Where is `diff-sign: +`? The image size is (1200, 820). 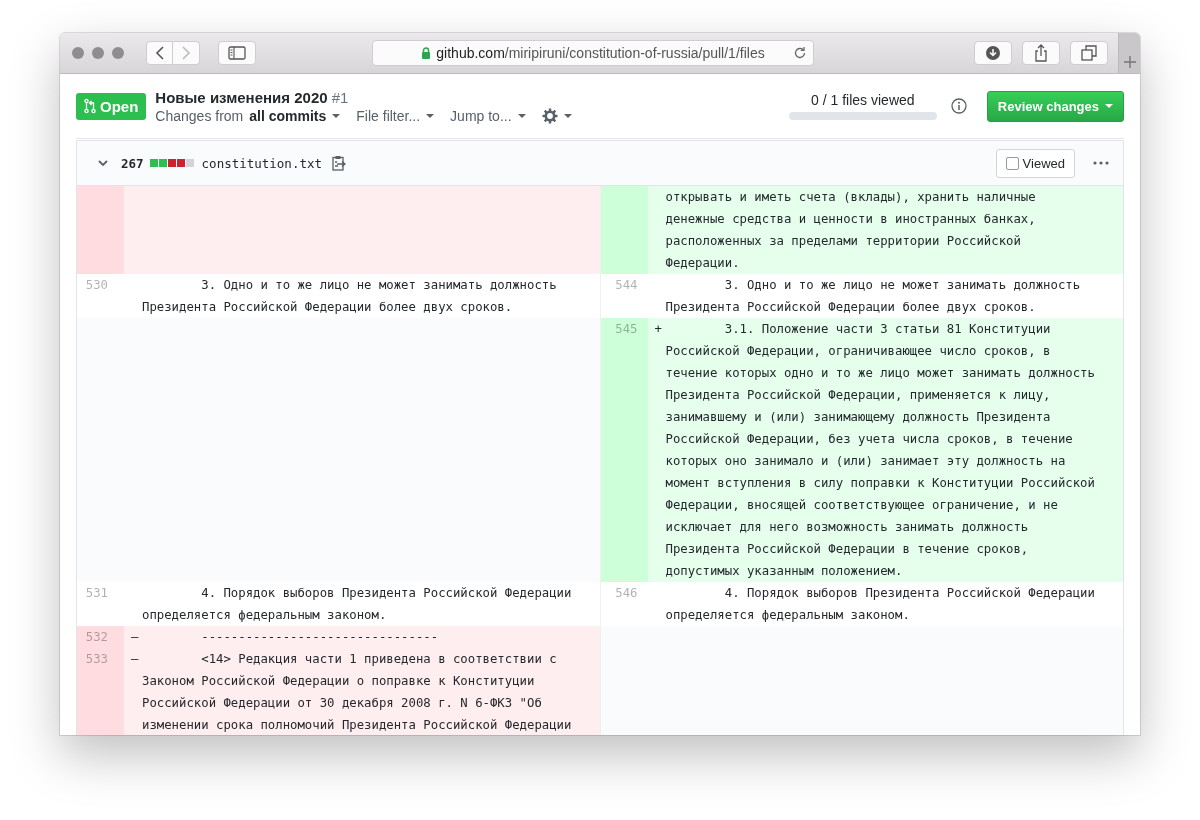 diff-sign: + is located at coordinates (657, 329).